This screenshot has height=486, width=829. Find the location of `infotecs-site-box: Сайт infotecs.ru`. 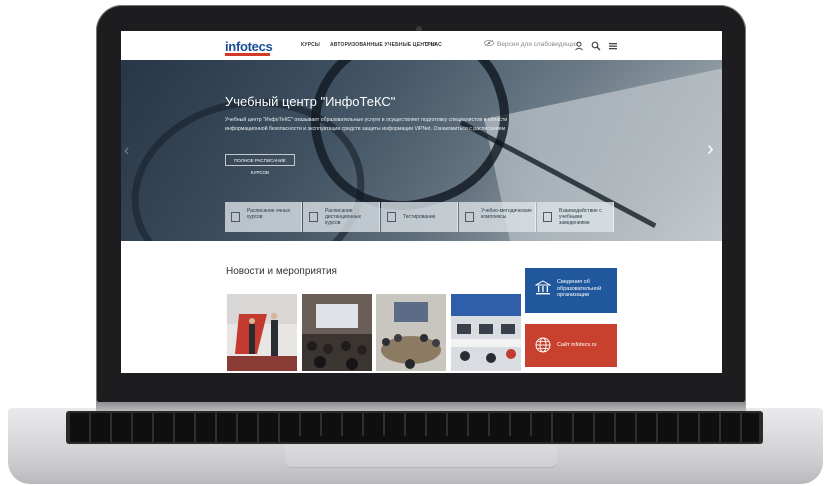

infotecs-site-box: Сайт infotecs.ru is located at coordinates (571, 345).